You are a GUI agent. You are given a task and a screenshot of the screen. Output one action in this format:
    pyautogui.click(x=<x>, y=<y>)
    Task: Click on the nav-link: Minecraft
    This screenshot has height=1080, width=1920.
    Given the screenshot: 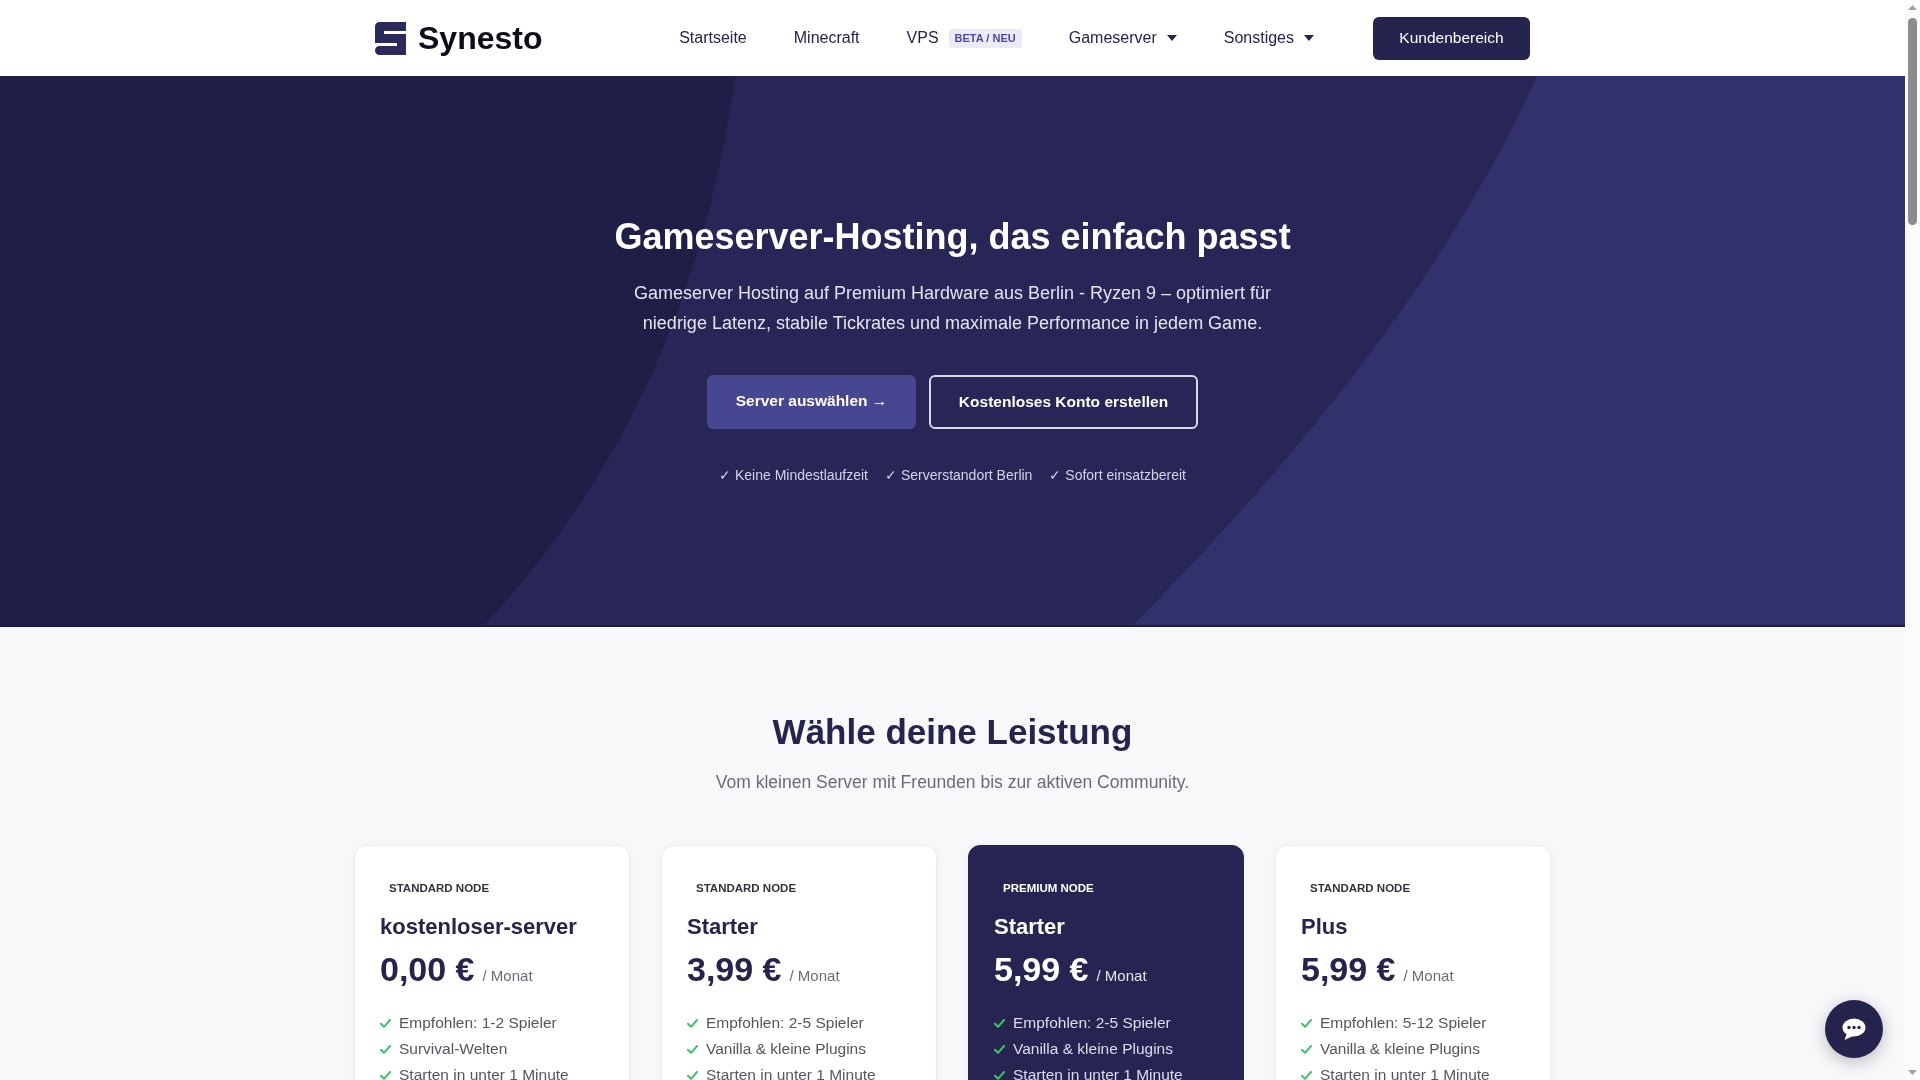 What is the action you would take?
    pyautogui.click(x=826, y=38)
    